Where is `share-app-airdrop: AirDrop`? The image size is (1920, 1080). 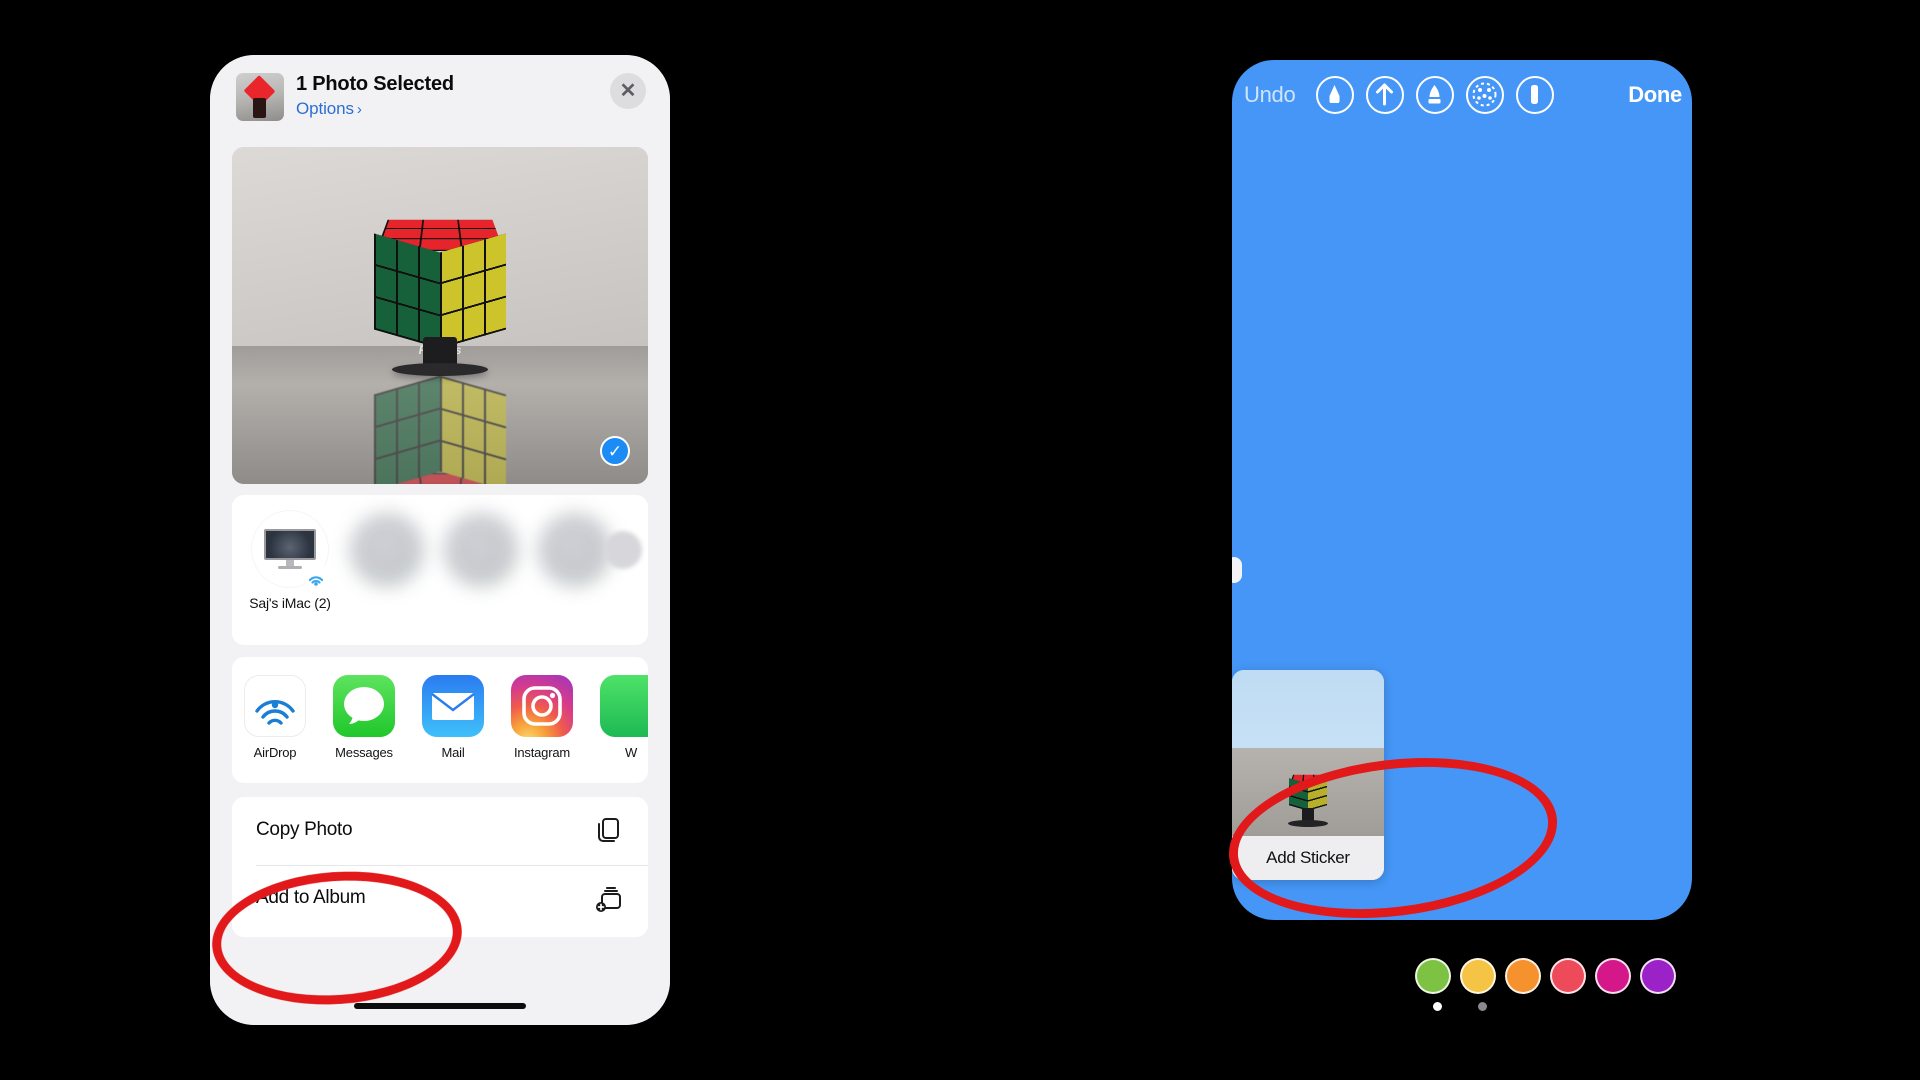
share-app-airdrop: AirDrop is located at coordinates (275, 717).